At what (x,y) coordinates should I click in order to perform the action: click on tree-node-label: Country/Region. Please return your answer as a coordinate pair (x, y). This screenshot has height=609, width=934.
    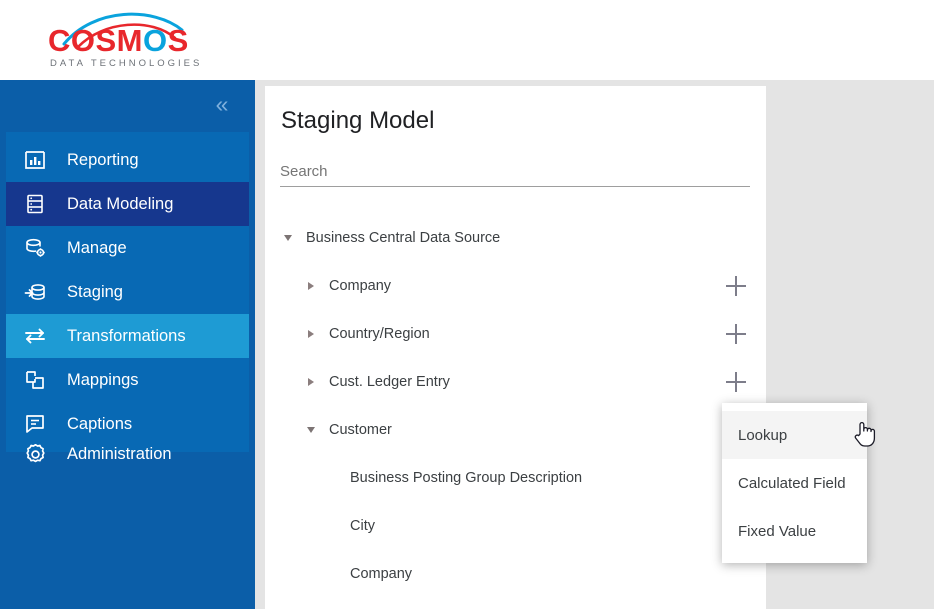
    Looking at the image, I should click on (379, 334).